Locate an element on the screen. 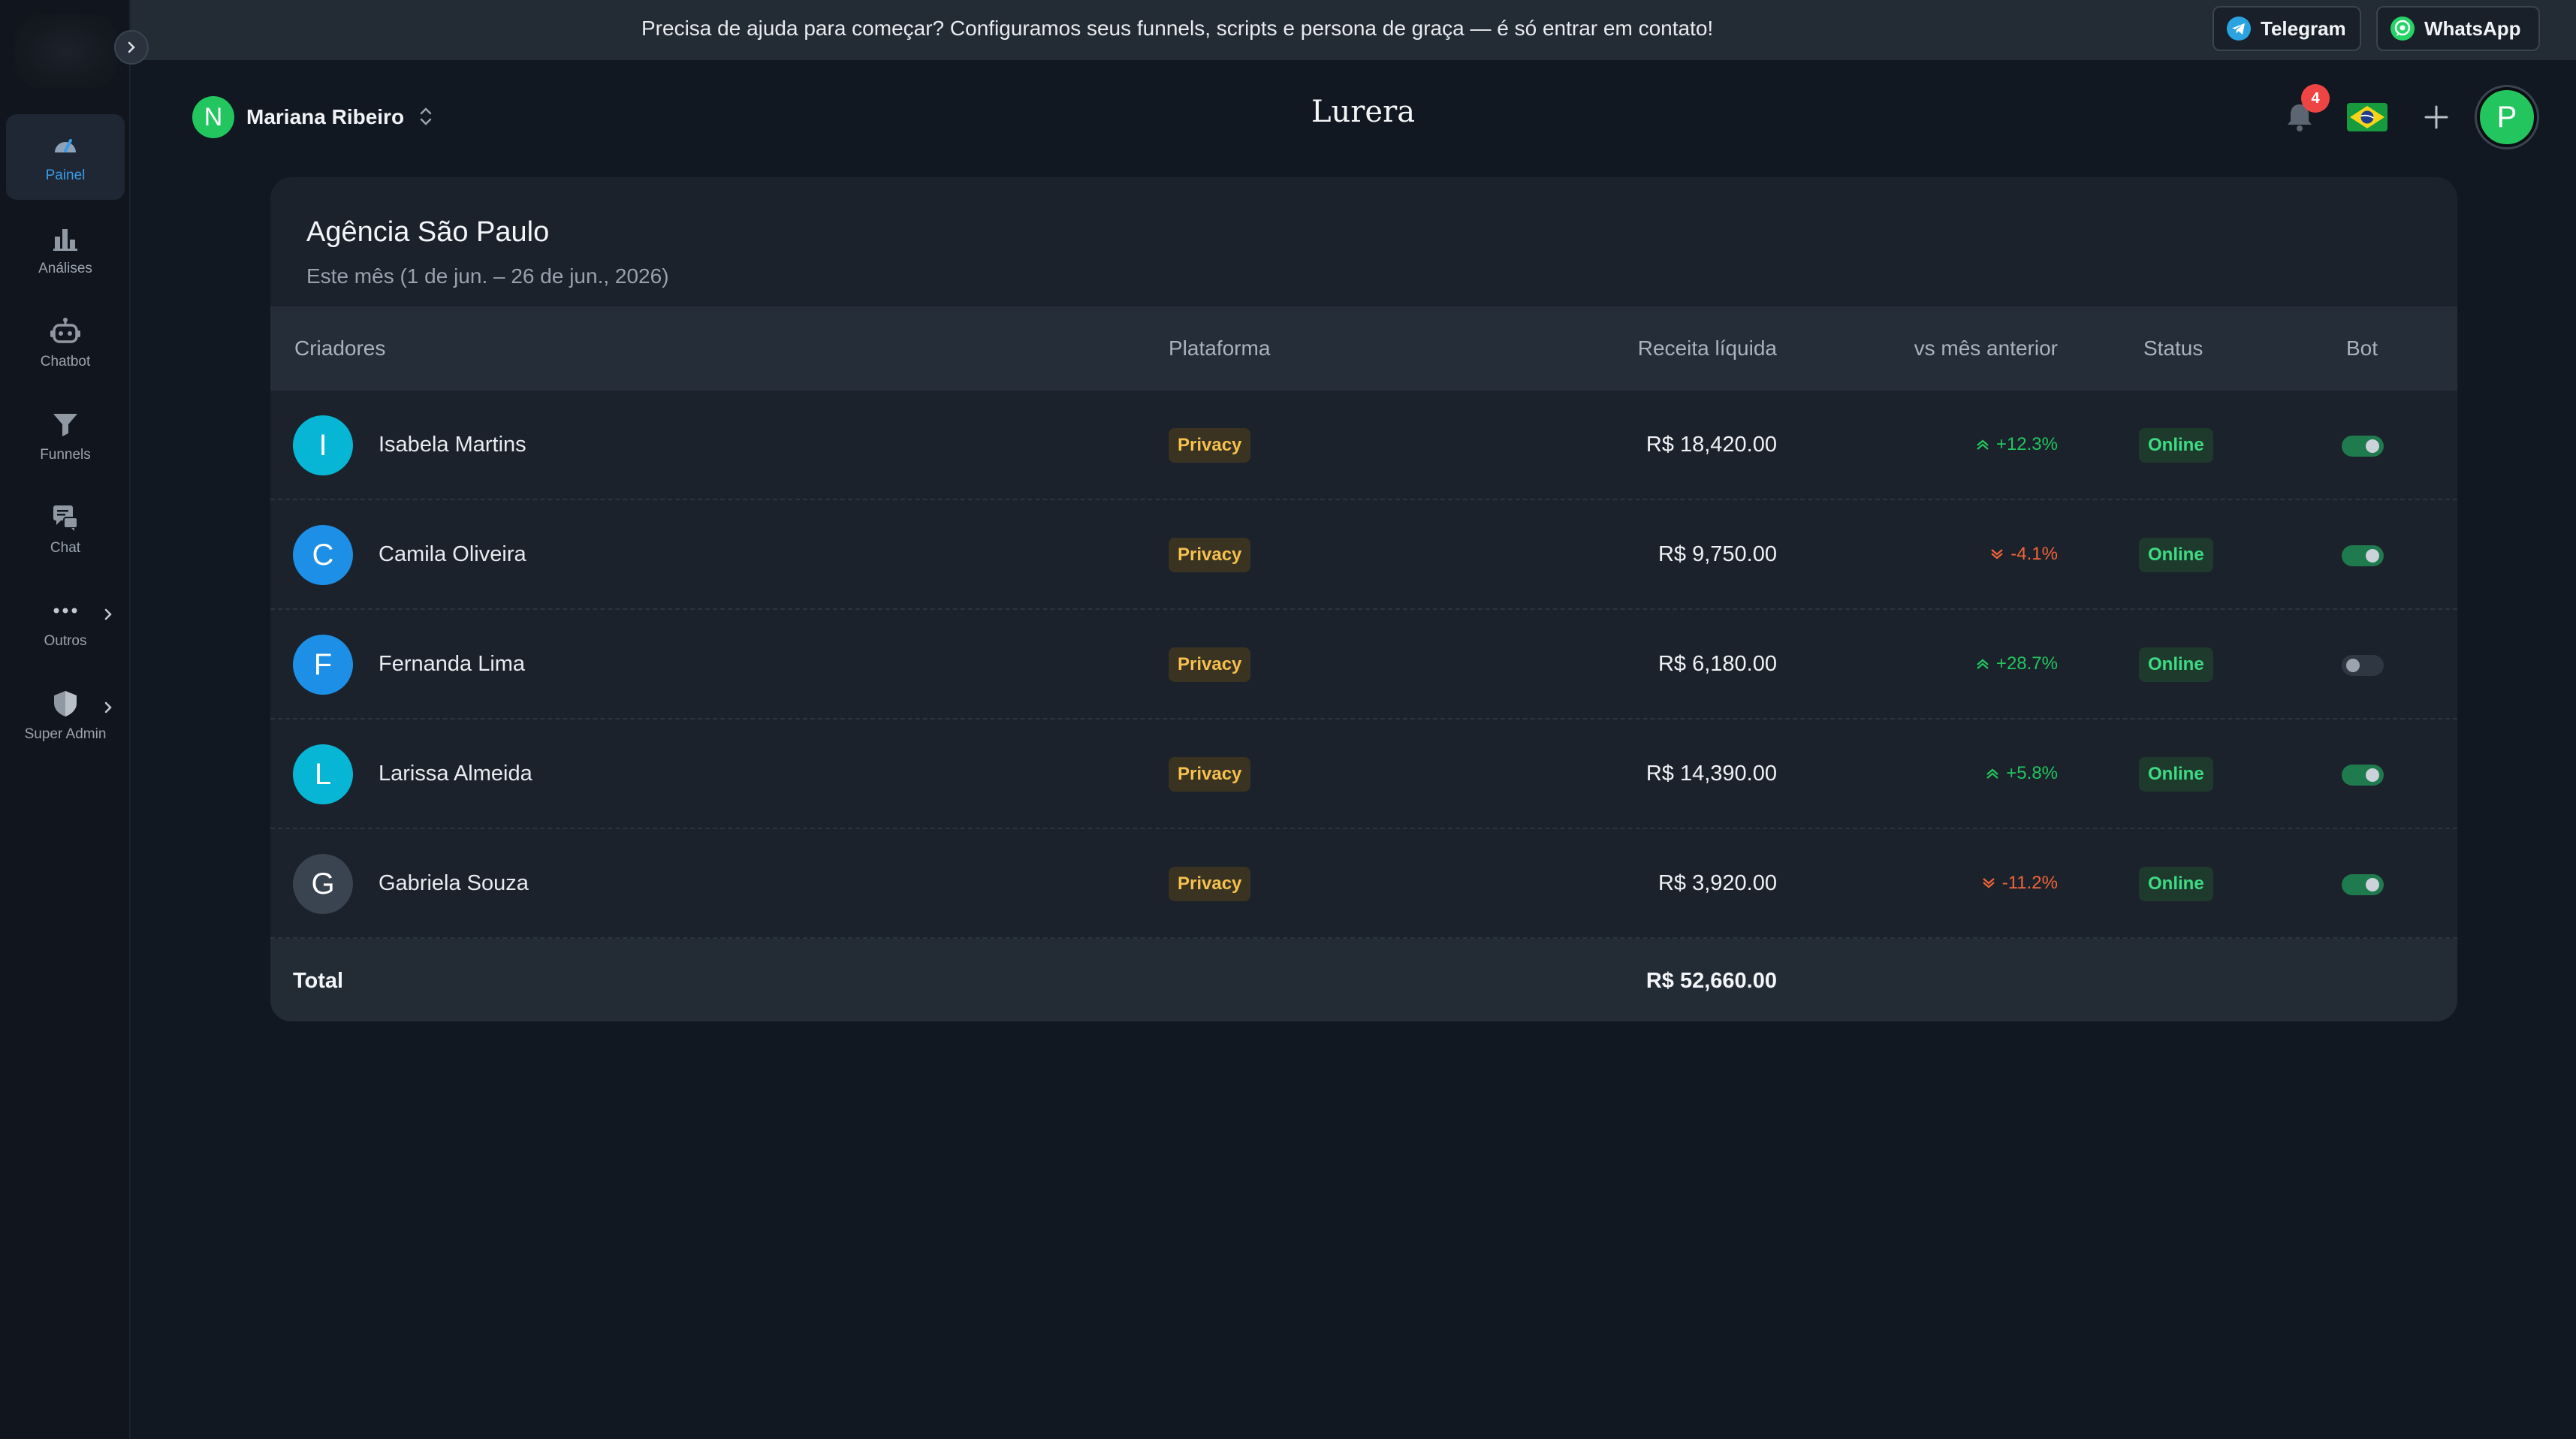  sidebar-item-painel: Painel is located at coordinates (65, 157).